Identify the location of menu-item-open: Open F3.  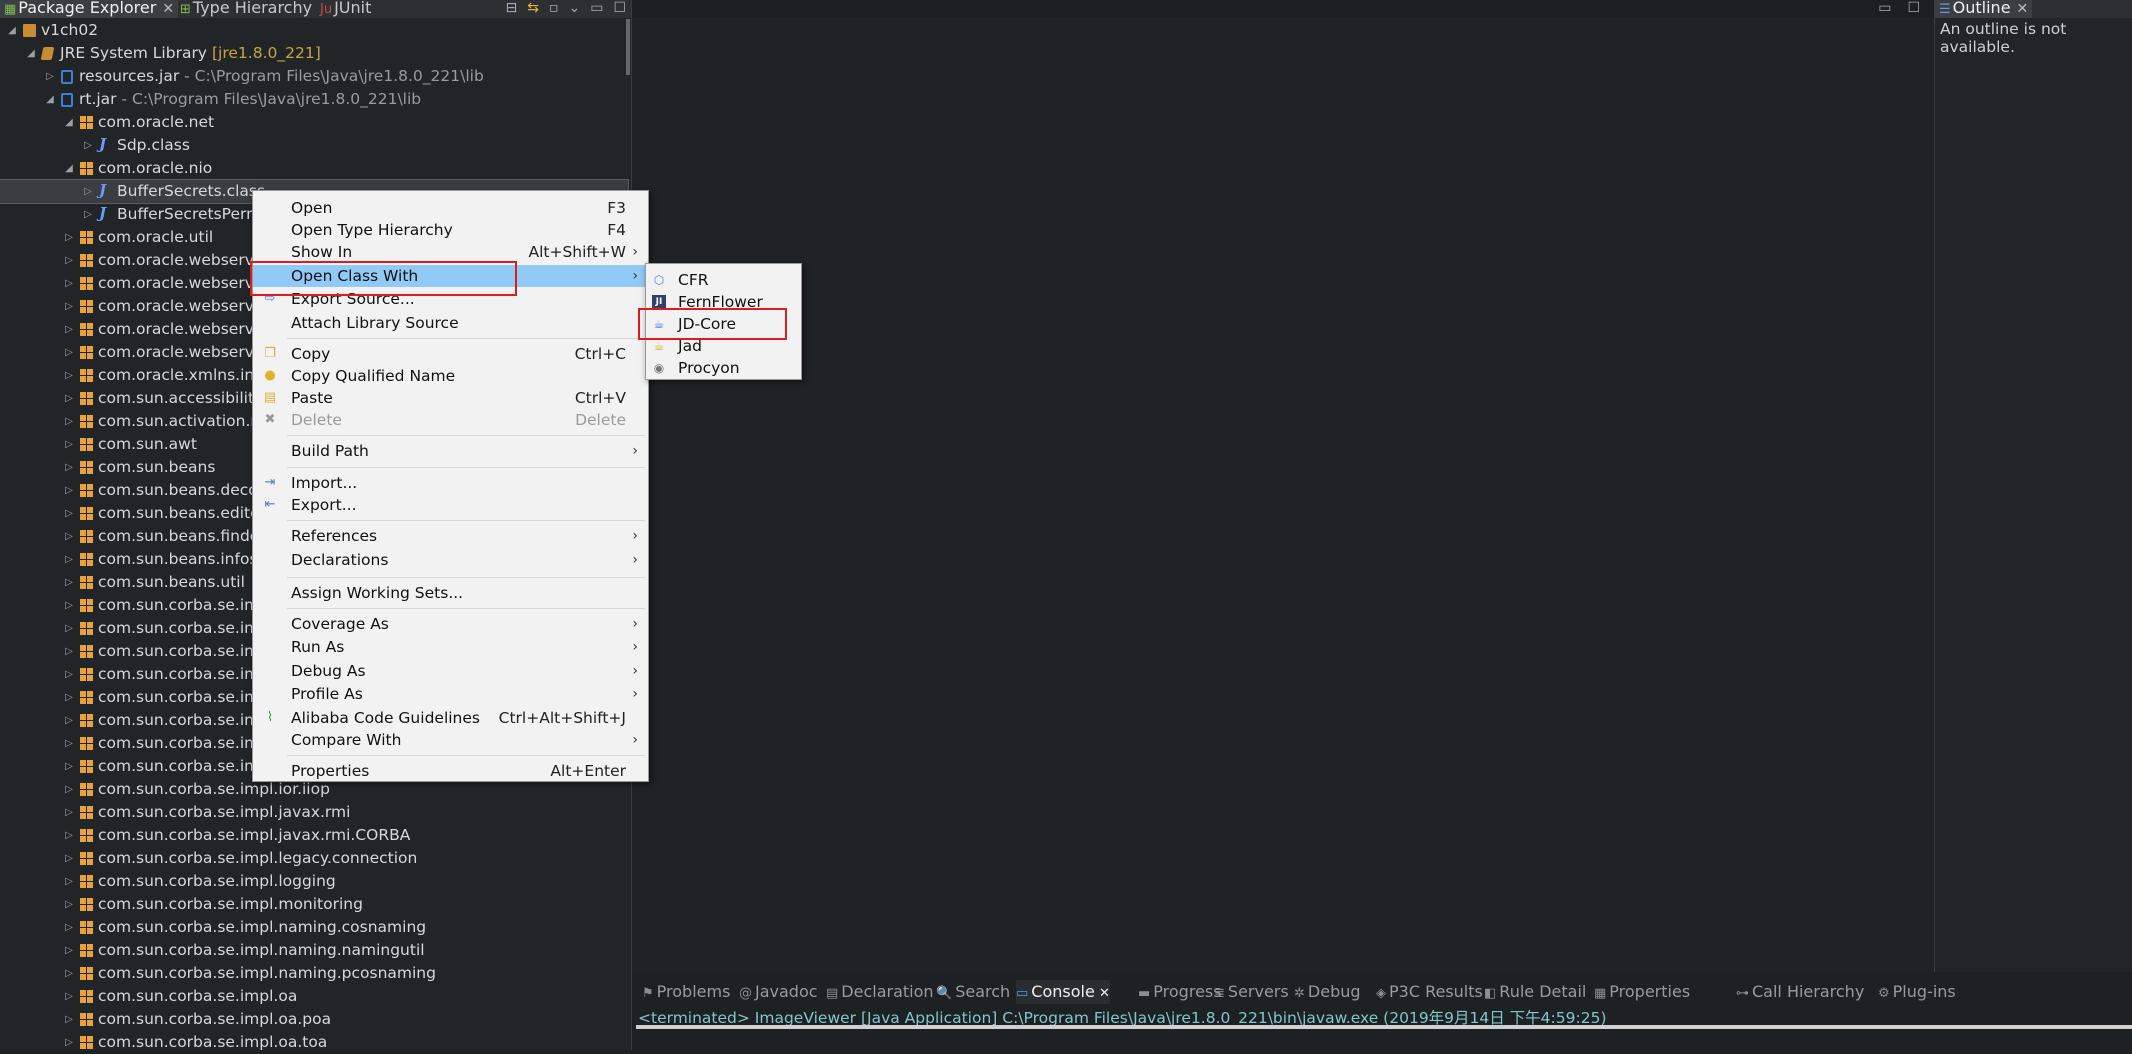
(450, 208).